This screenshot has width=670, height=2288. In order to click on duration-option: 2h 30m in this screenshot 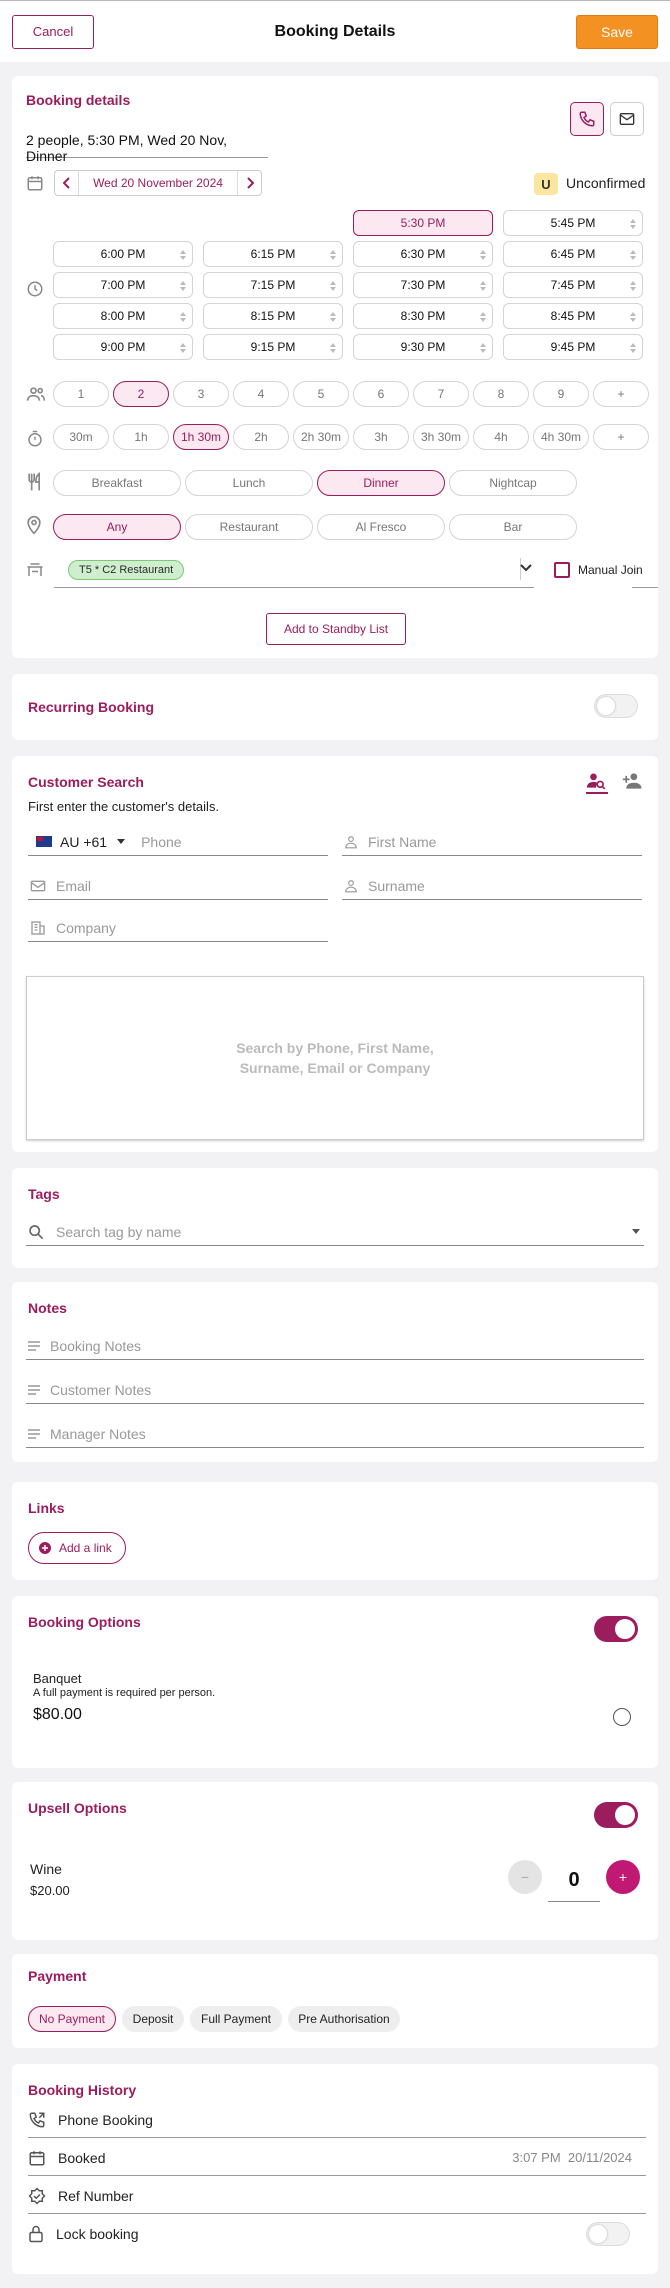, I will do `click(321, 437)`.